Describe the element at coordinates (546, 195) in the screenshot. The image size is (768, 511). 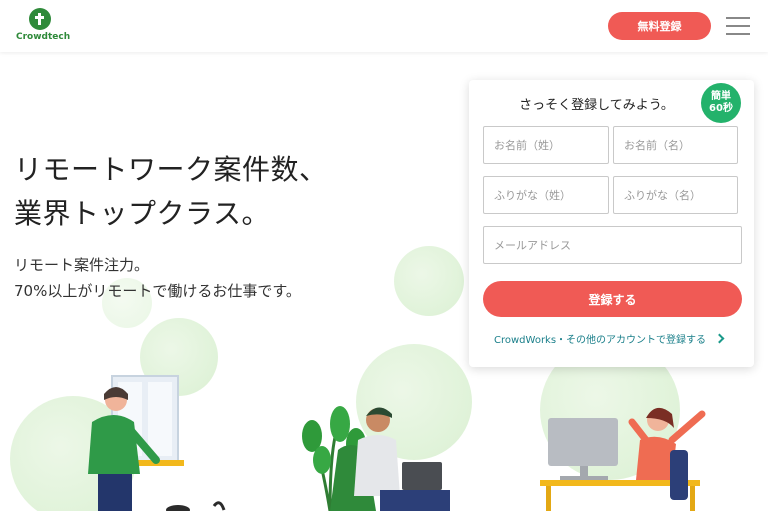
I see `last-name-kana-input` at that location.